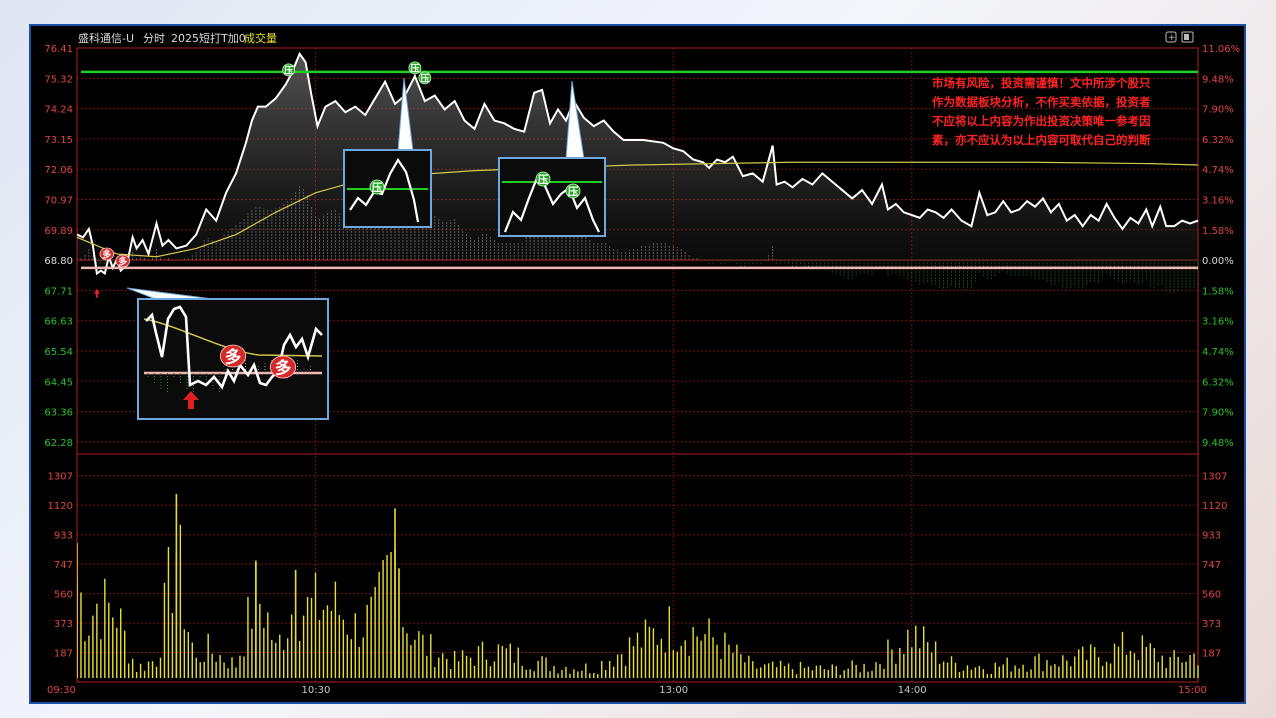  What do you see at coordinates (1041, 83) in the screenshot?
I see `warning-line-1: 市场有风险，投资需谨慎！文中所涉个股只` at bounding box center [1041, 83].